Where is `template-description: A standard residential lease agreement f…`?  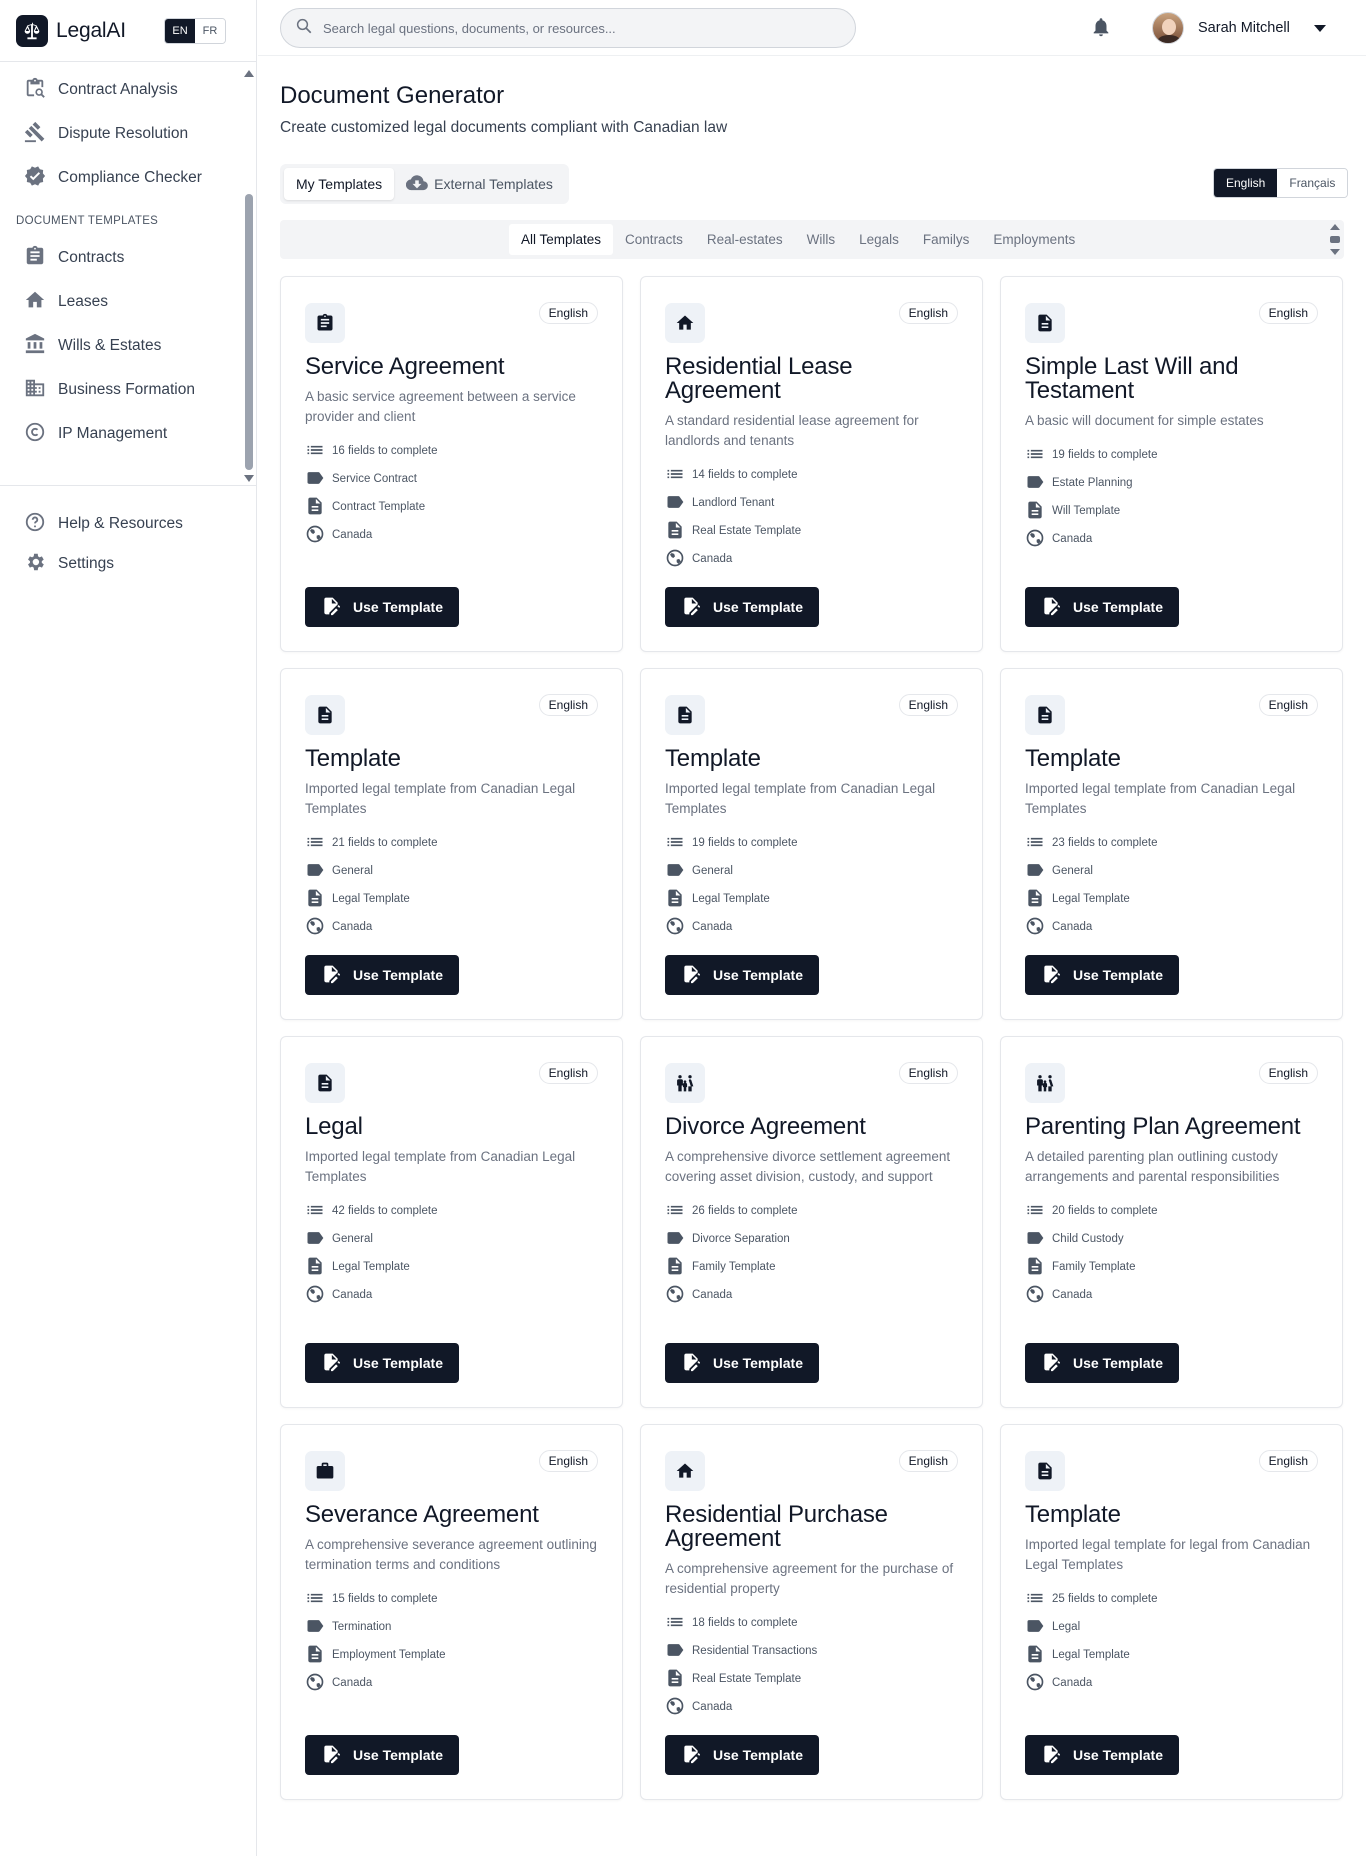
template-description: A standard residential lease agreement f… is located at coordinates (792, 430).